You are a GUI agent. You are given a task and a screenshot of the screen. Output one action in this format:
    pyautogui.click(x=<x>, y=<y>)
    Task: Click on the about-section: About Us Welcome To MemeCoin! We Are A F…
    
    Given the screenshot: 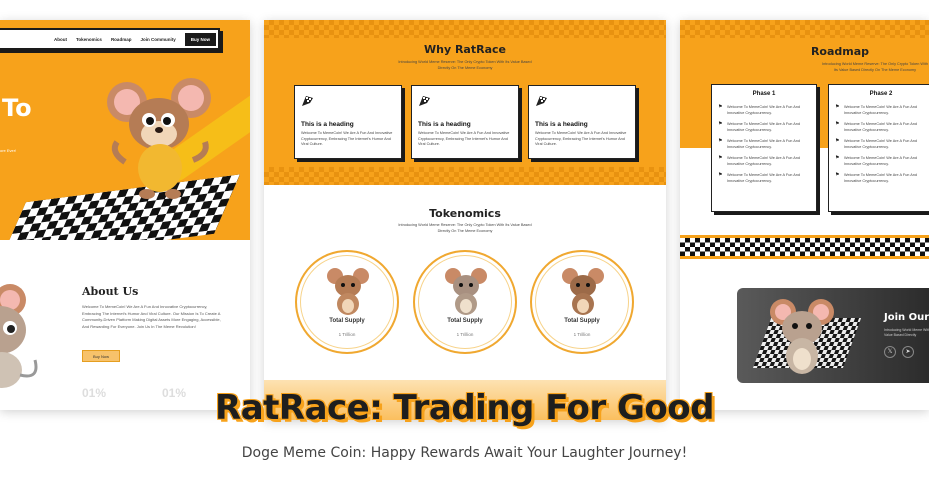 What is the action you would take?
    pyautogui.click(x=125, y=325)
    